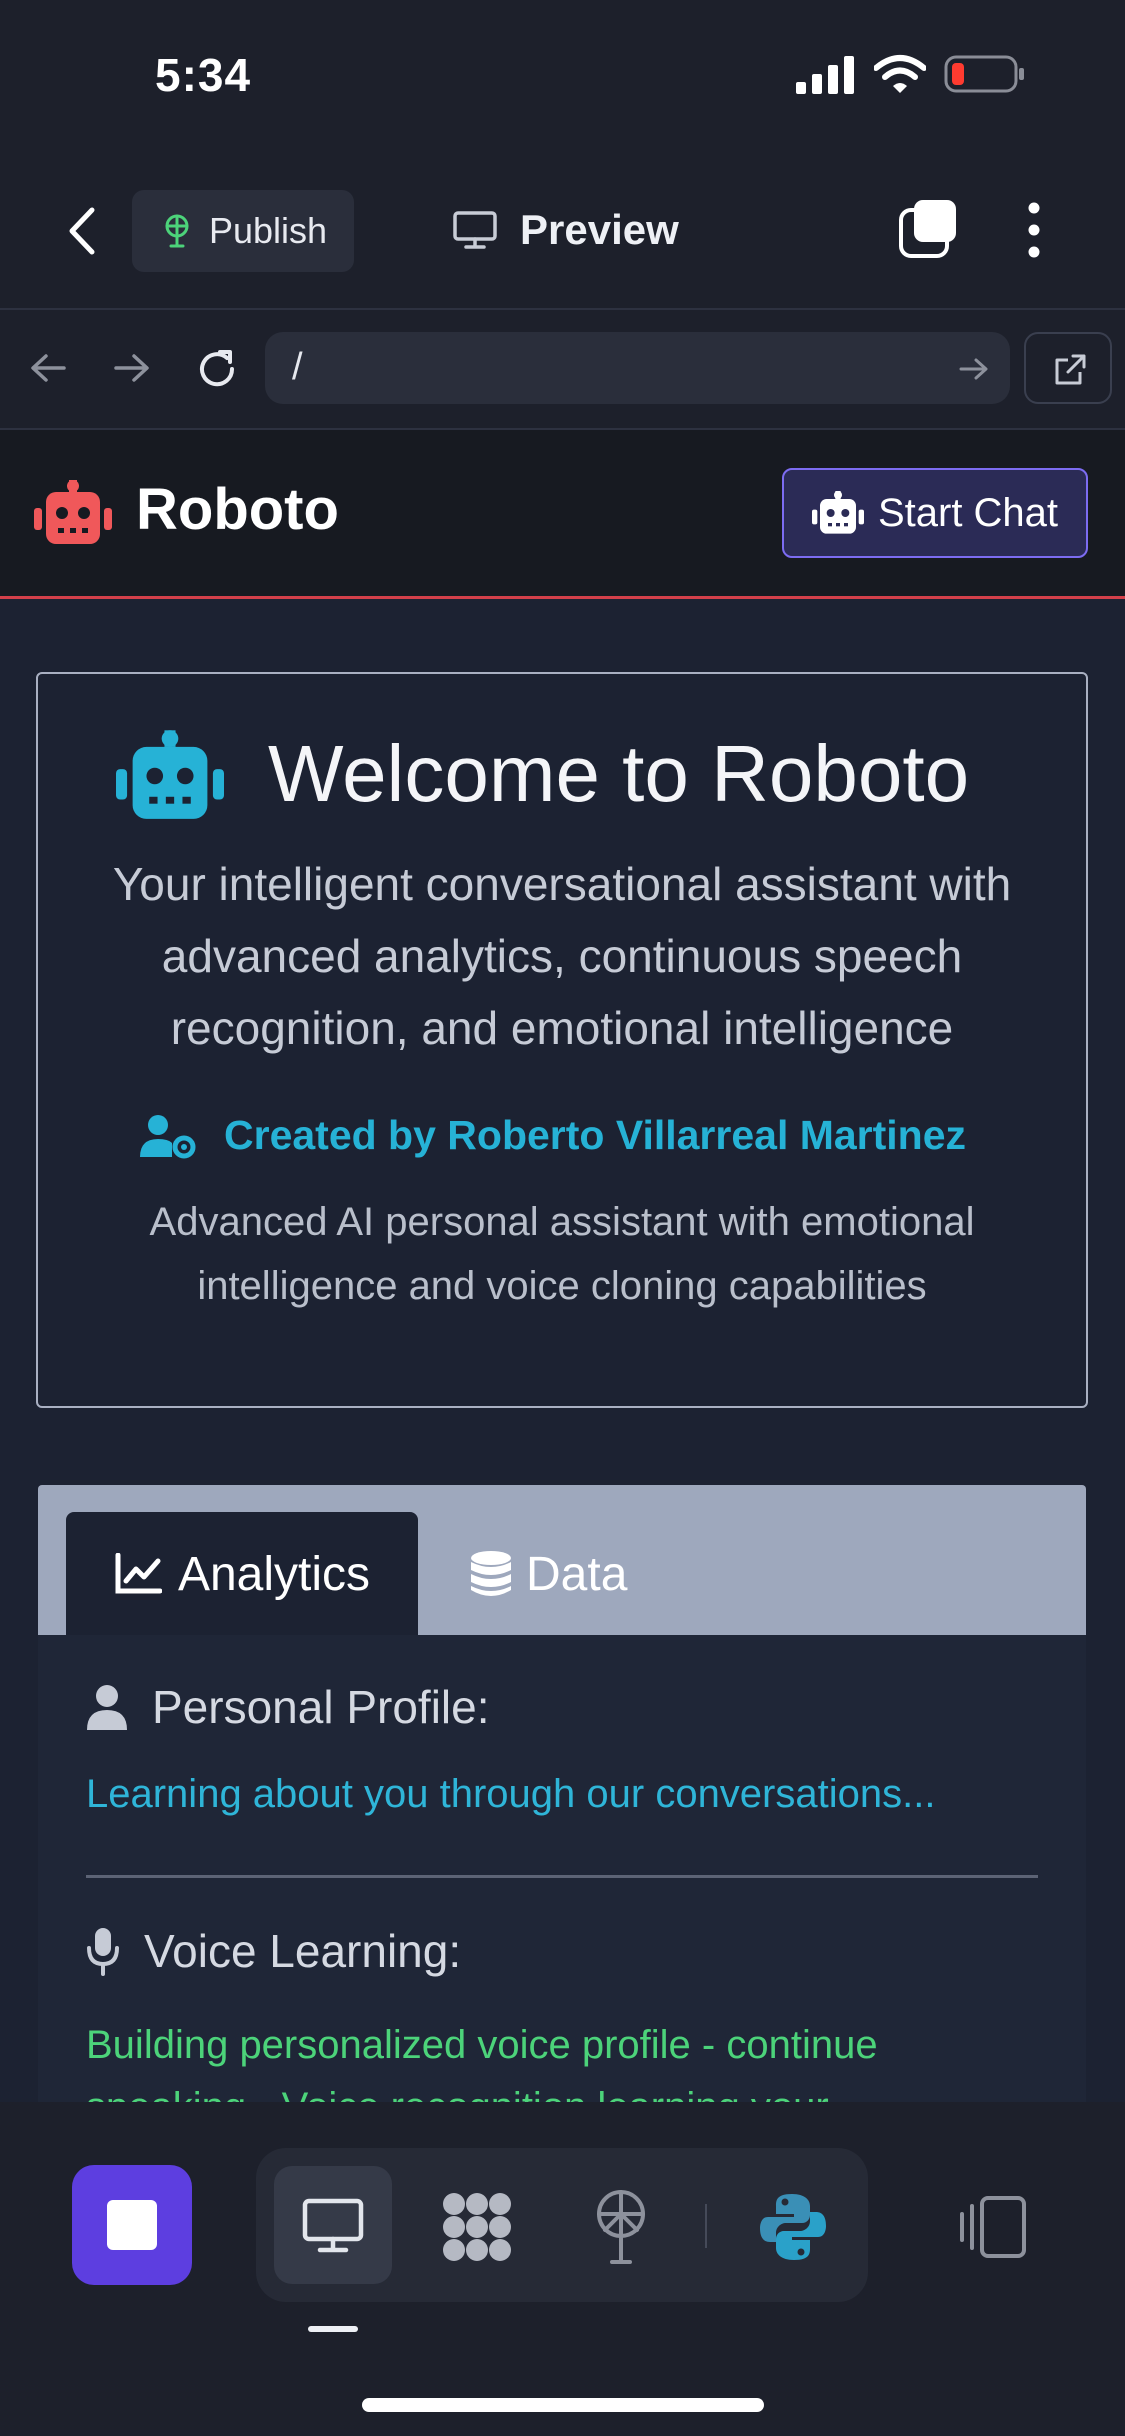 This screenshot has height=2436, width=1125. I want to click on arrow-right-small-icon, so click(974, 369).